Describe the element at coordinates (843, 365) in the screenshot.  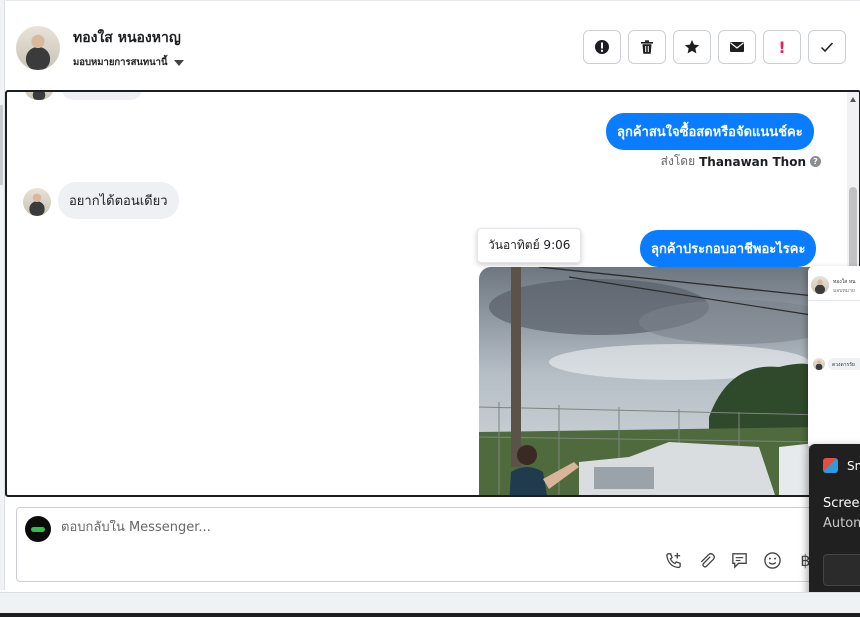
I see `mini-bubble-text: ดวงดารรัย` at that location.